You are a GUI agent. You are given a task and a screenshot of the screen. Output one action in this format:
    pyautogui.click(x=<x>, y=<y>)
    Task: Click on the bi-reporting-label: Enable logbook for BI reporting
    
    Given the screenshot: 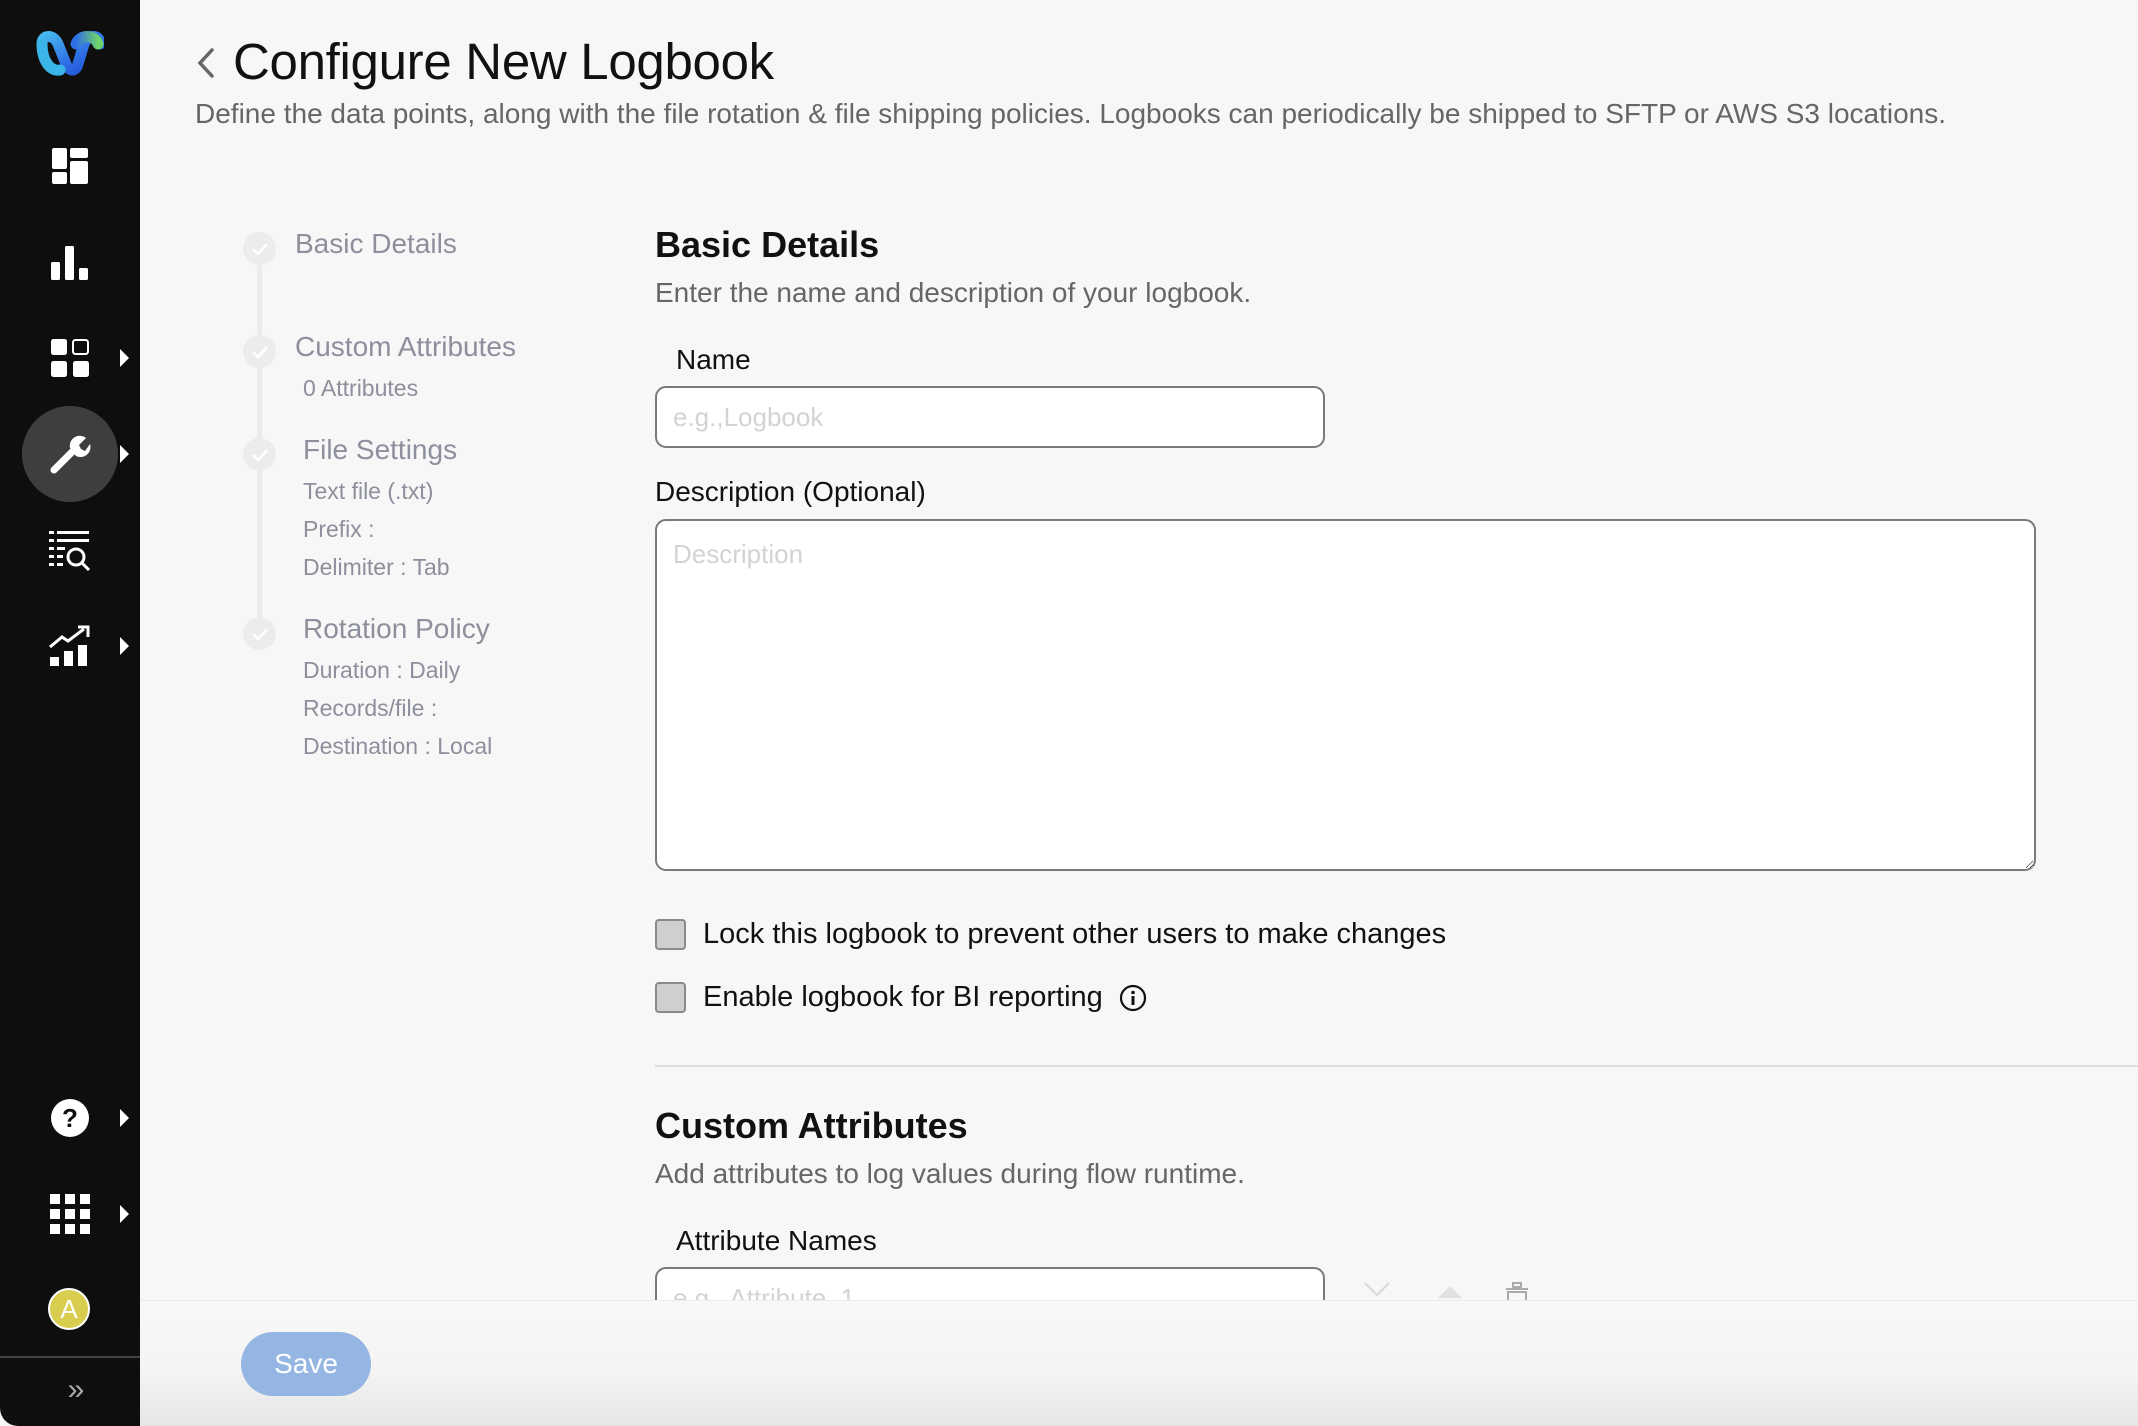 What is the action you would take?
    pyautogui.click(x=903, y=997)
    